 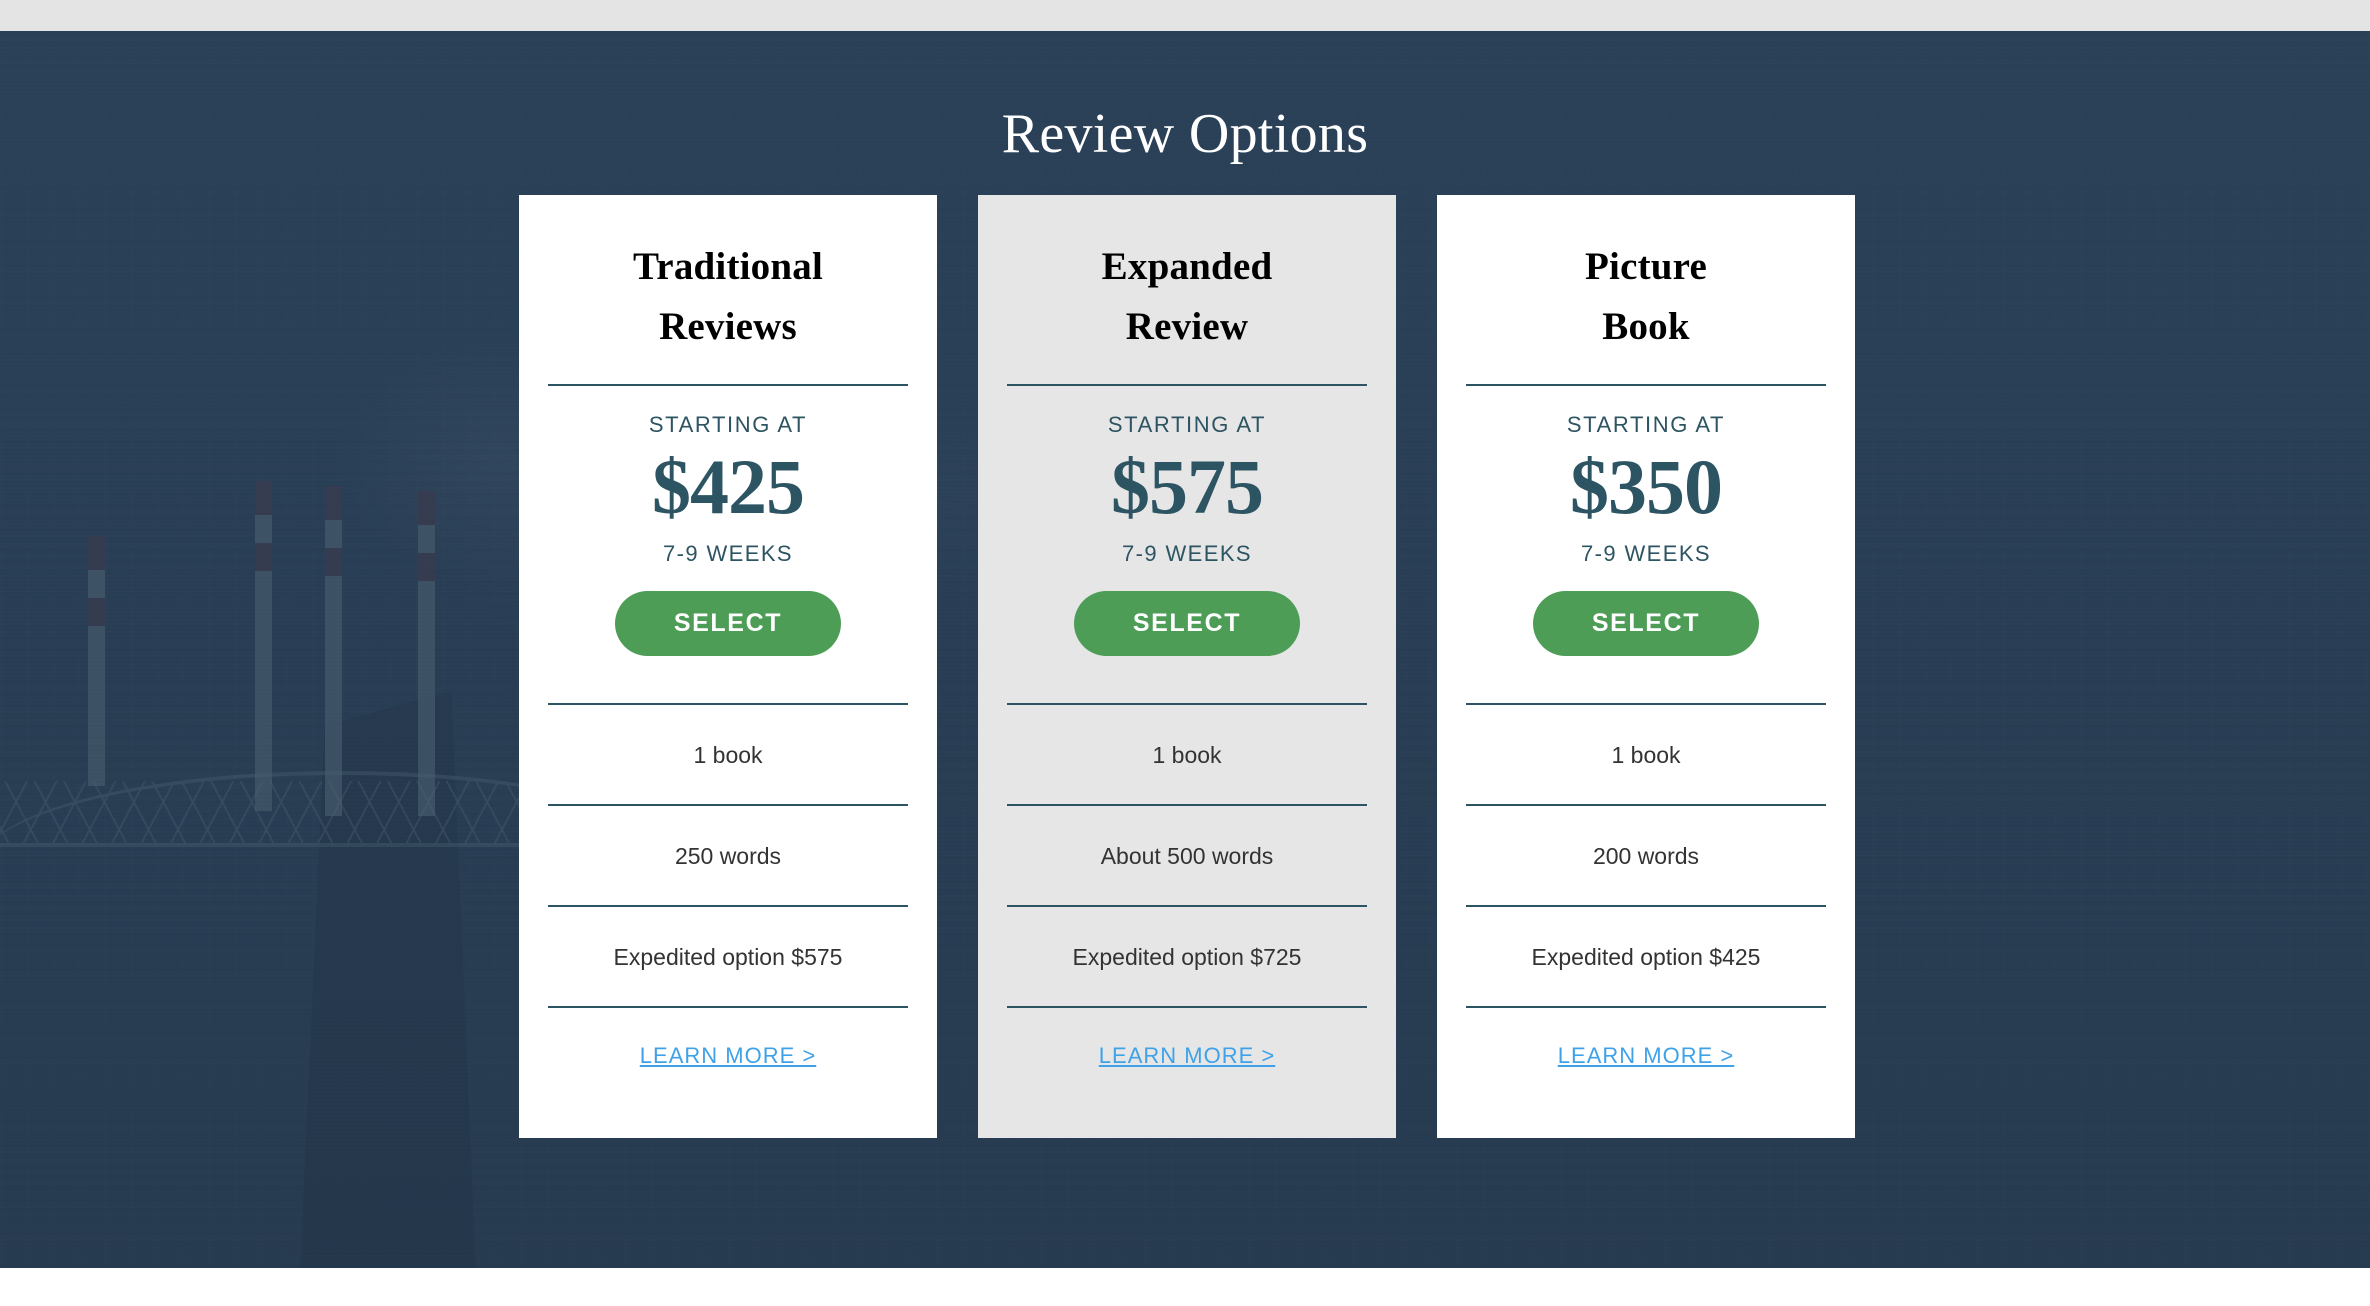 I want to click on card-title: Expanded Review, so click(x=1187, y=276).